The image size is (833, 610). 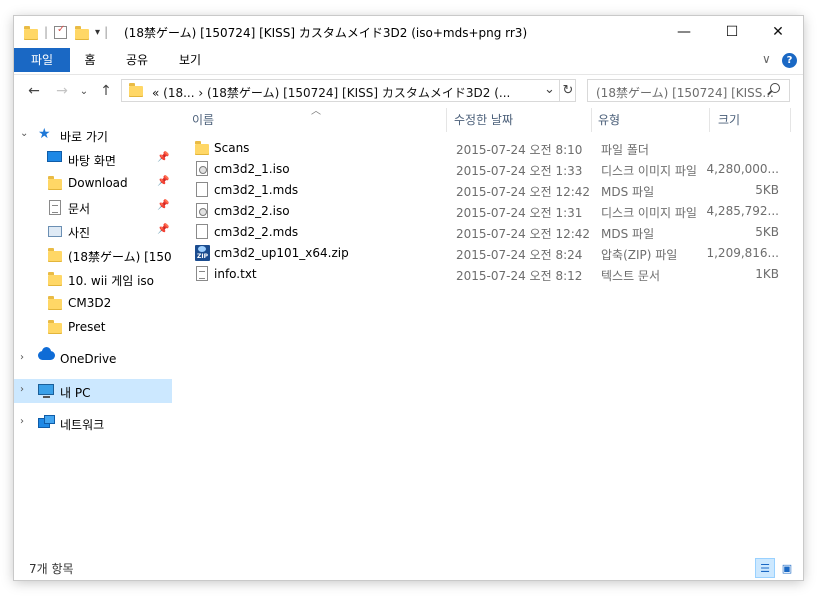 What do you see at coordinates (97, 32) in the screenshot?
I see `customize-dropdown-icon: ▾` at bounding box center [97, 32].